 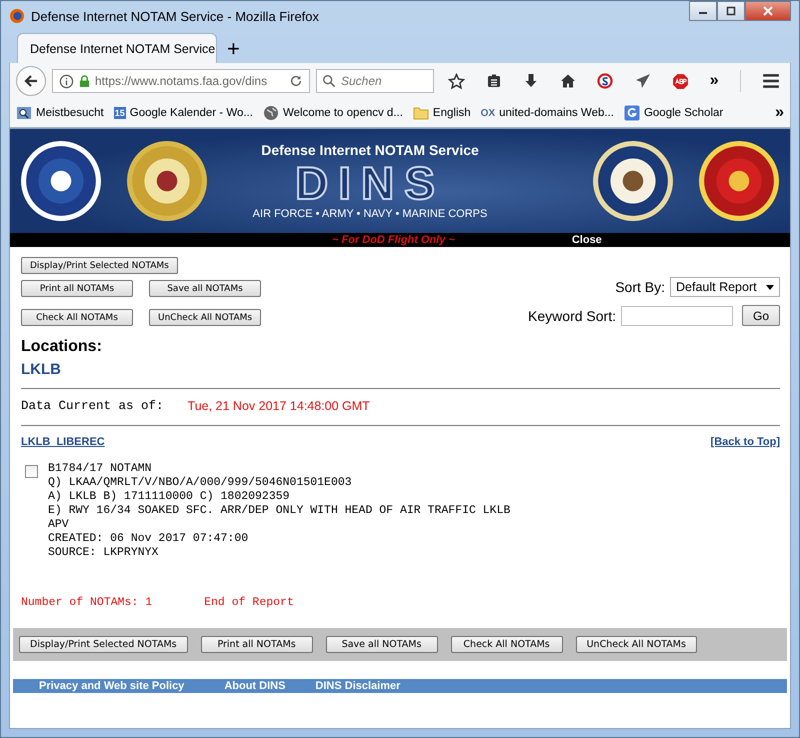 What do you see at coordinates (488, 113) in the screenshot?
I see `ox-icon: OX` at bounding box center [488, 113].